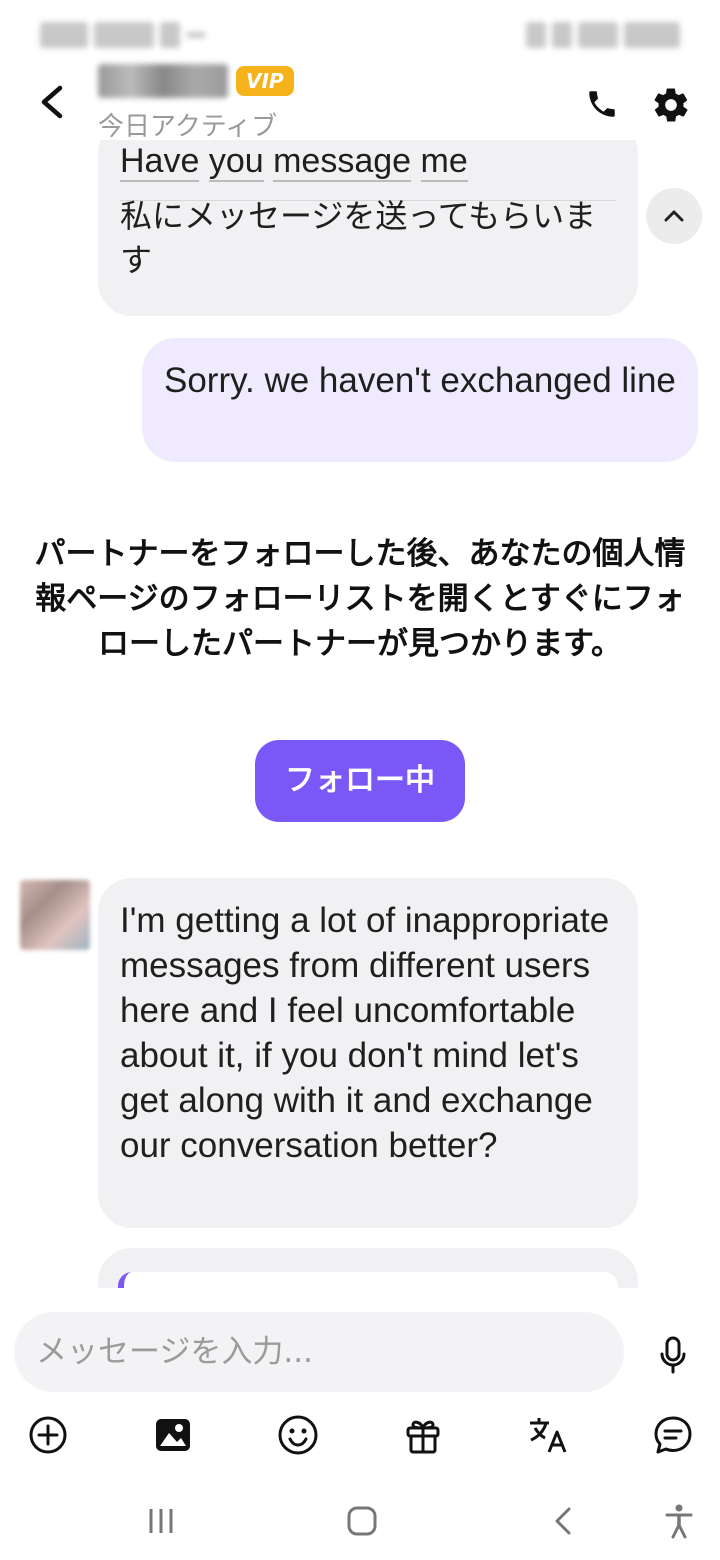 Image resolution: width=720 pixels, height=1560 pixels. I want to click on quoted-card, so click(368, 1280).